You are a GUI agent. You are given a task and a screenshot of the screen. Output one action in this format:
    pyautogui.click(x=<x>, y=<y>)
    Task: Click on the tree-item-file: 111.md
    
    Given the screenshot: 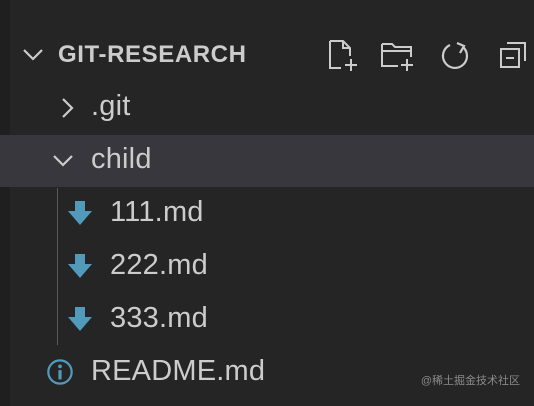 What is the action you would take?
    pyautogui.click(x=267, y=214)
    